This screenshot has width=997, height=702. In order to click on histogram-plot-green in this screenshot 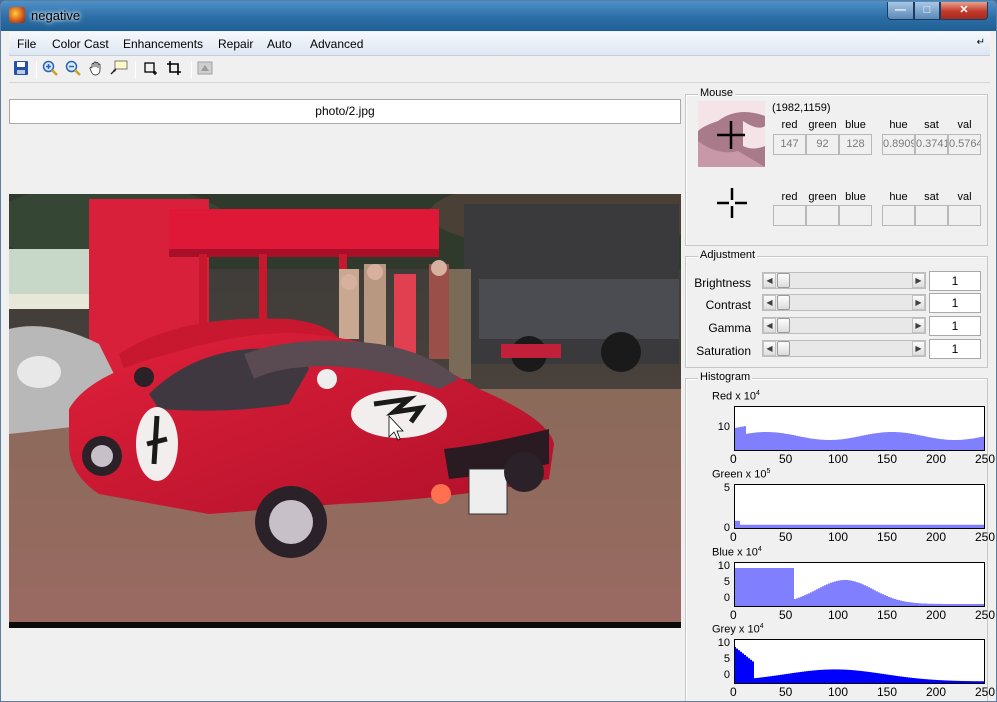, I will do `click(859, 506)`.